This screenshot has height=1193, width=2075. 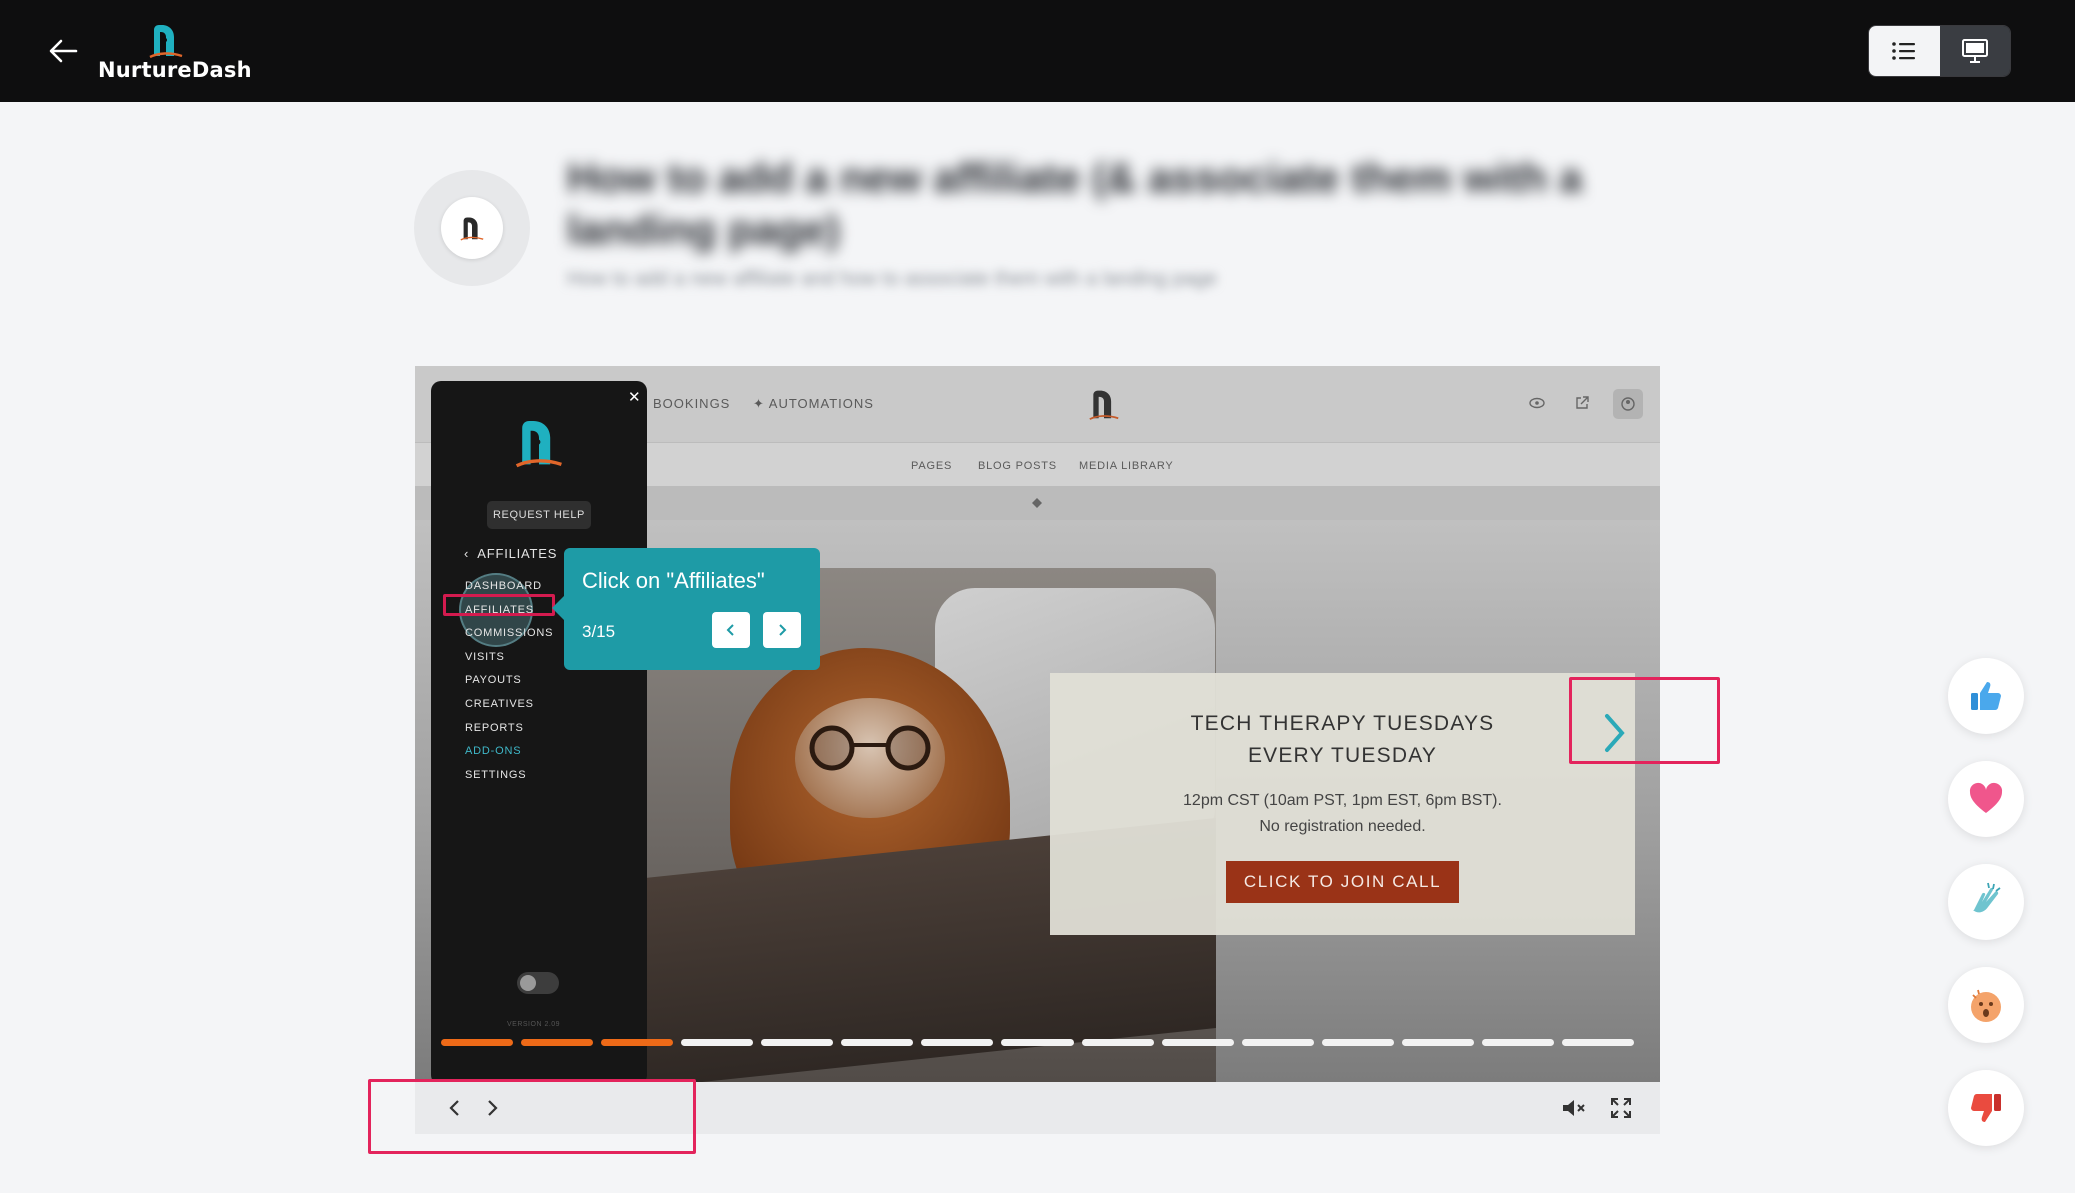 What do you see at coordinates (538, 983) in the screenshot?
I see `theme-toggle` at bounding box center [538, 983].